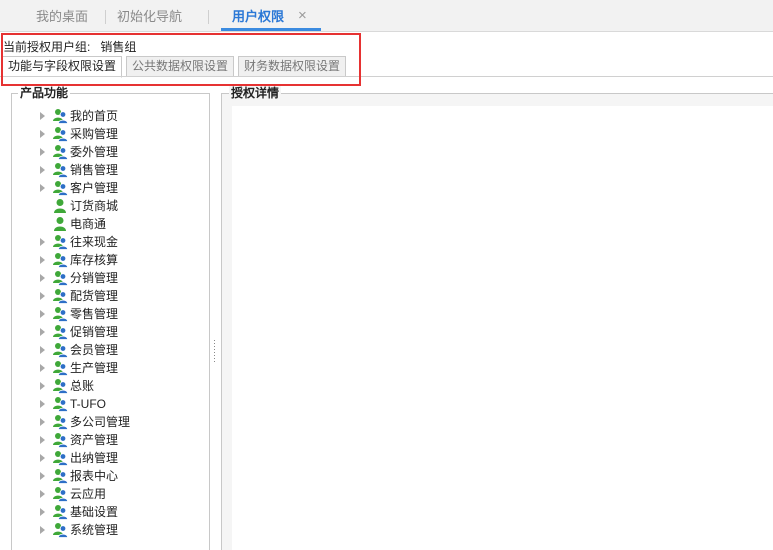 This screenshot has width=773, height=550. What do you see at coordinates (110, 530) in the screenshot?
I see `tree-item: 系统管理` at bounding box center [110, 530].